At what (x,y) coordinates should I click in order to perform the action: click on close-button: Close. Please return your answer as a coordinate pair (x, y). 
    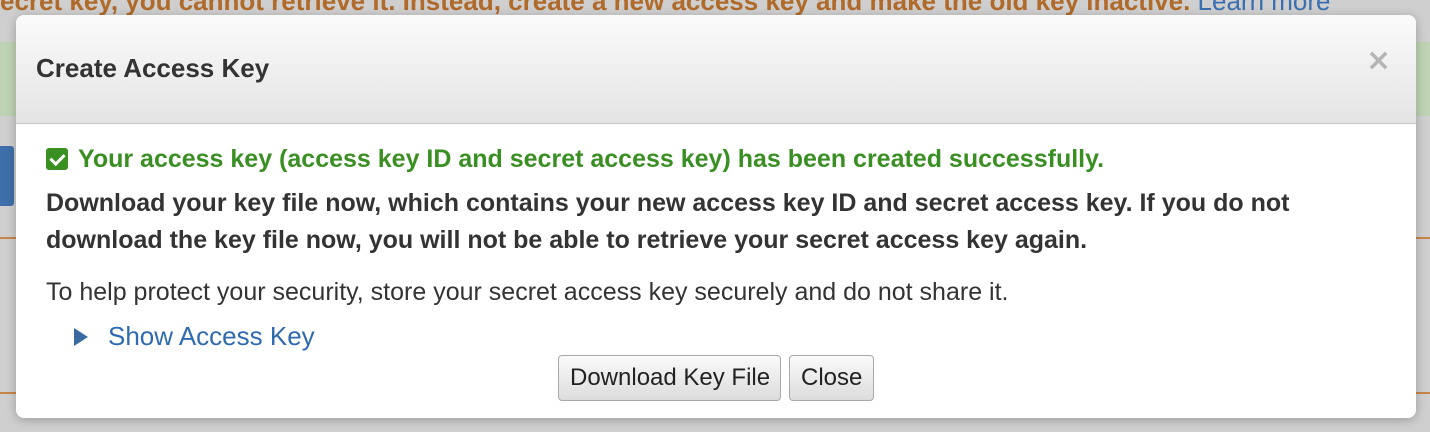
    Looking at the image, I should click on (831, 378).